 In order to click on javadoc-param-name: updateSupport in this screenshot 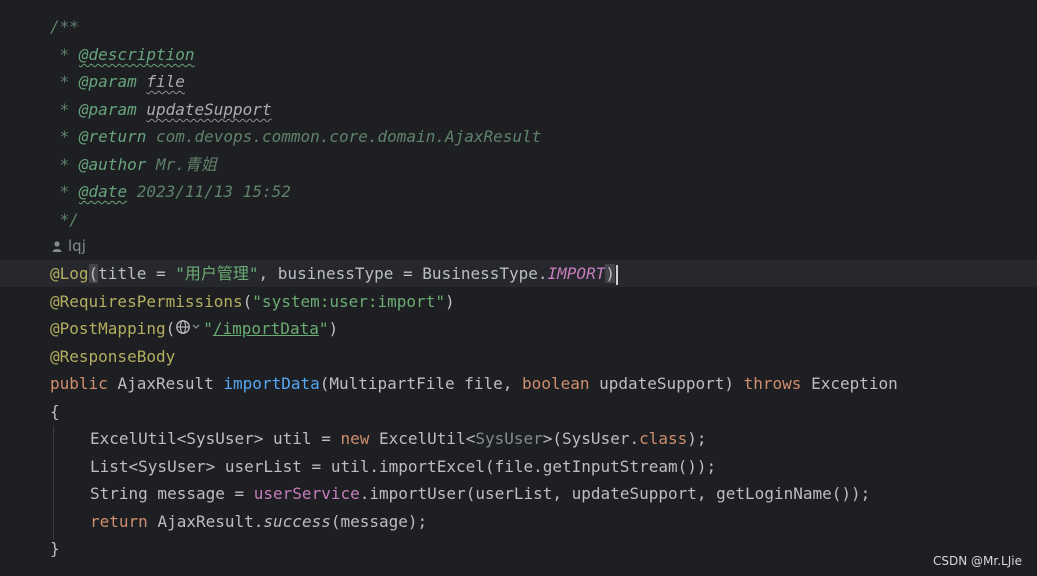, I will do `click(209, 109)`.